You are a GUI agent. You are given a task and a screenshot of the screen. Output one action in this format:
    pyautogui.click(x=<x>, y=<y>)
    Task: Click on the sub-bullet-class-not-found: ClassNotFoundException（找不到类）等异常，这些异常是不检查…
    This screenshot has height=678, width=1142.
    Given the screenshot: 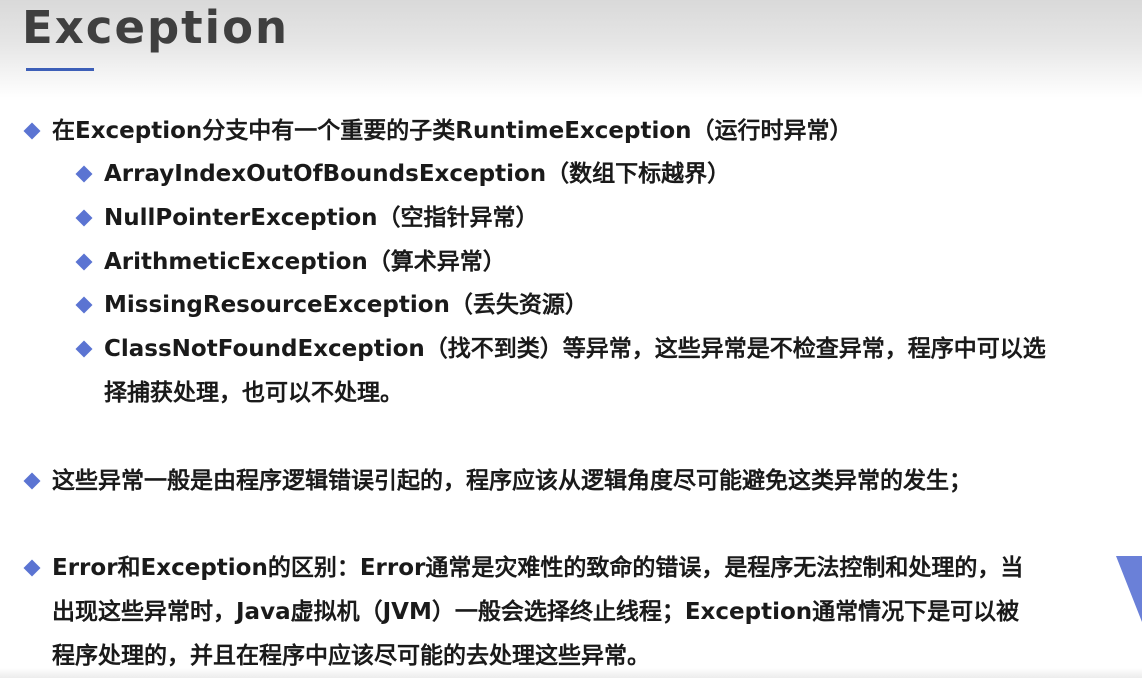 What is the action you would take?
    pyautogui.click(x=575, y=349)
    